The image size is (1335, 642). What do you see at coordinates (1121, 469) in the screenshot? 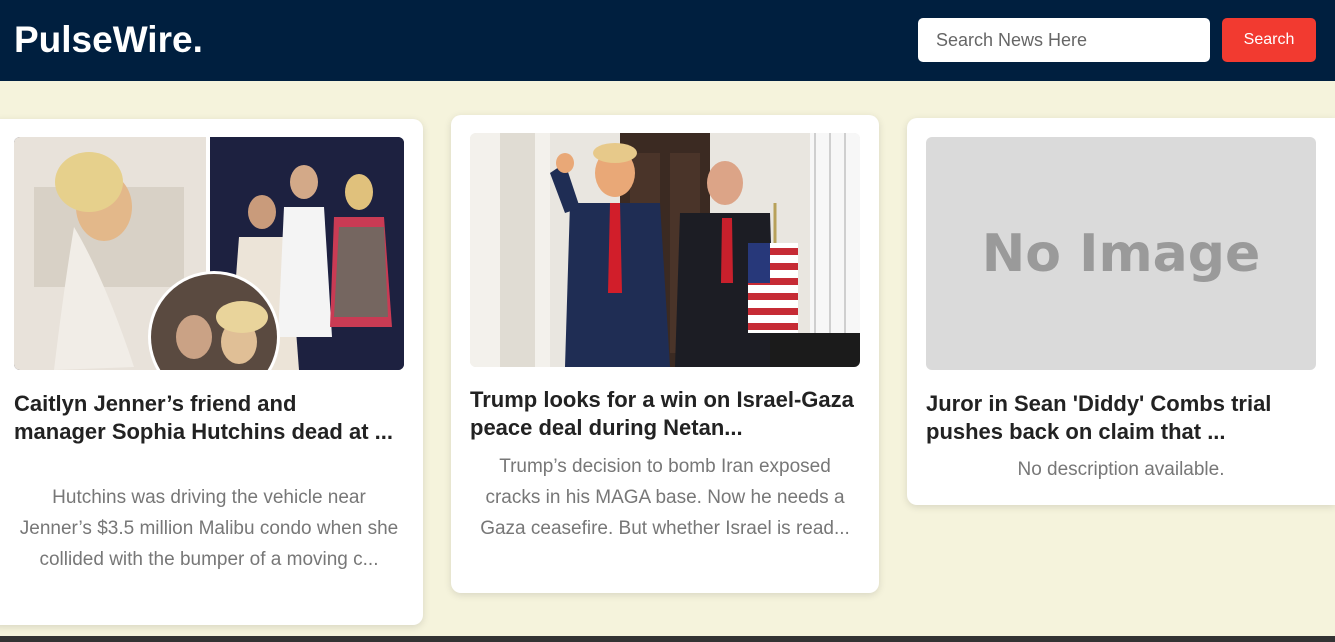
I see `article-description: No description available.` at bounding box center [1121, 469].